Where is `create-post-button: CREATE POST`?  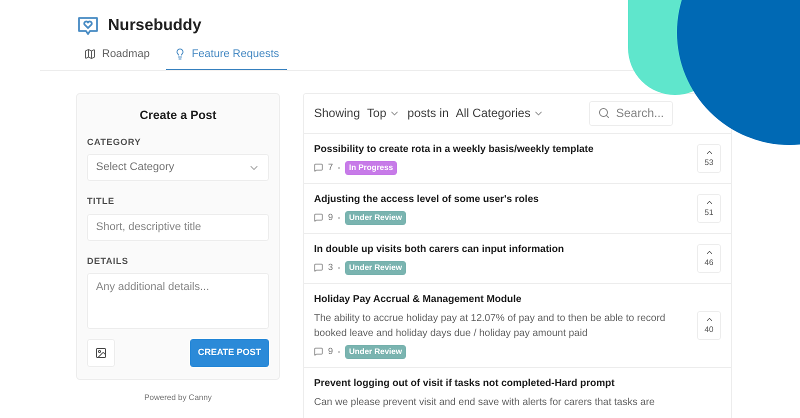
create-post-button: CREATE POST is located at coordinates (229, 353).